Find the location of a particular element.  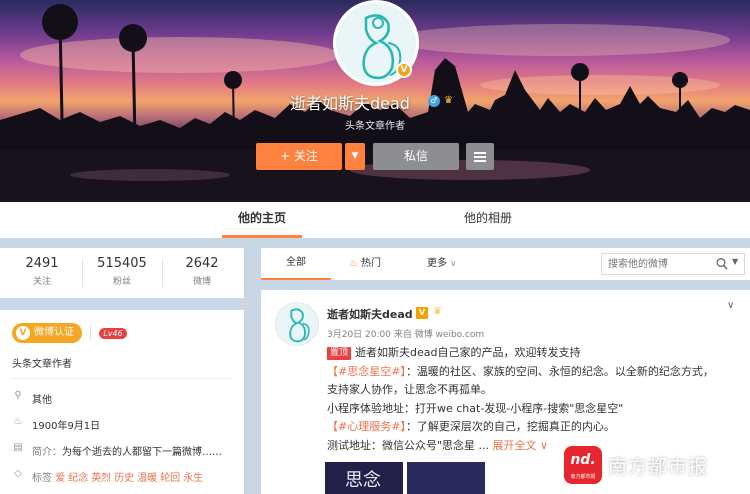

tag-link: 永生 is located at coordinates (193, 478).